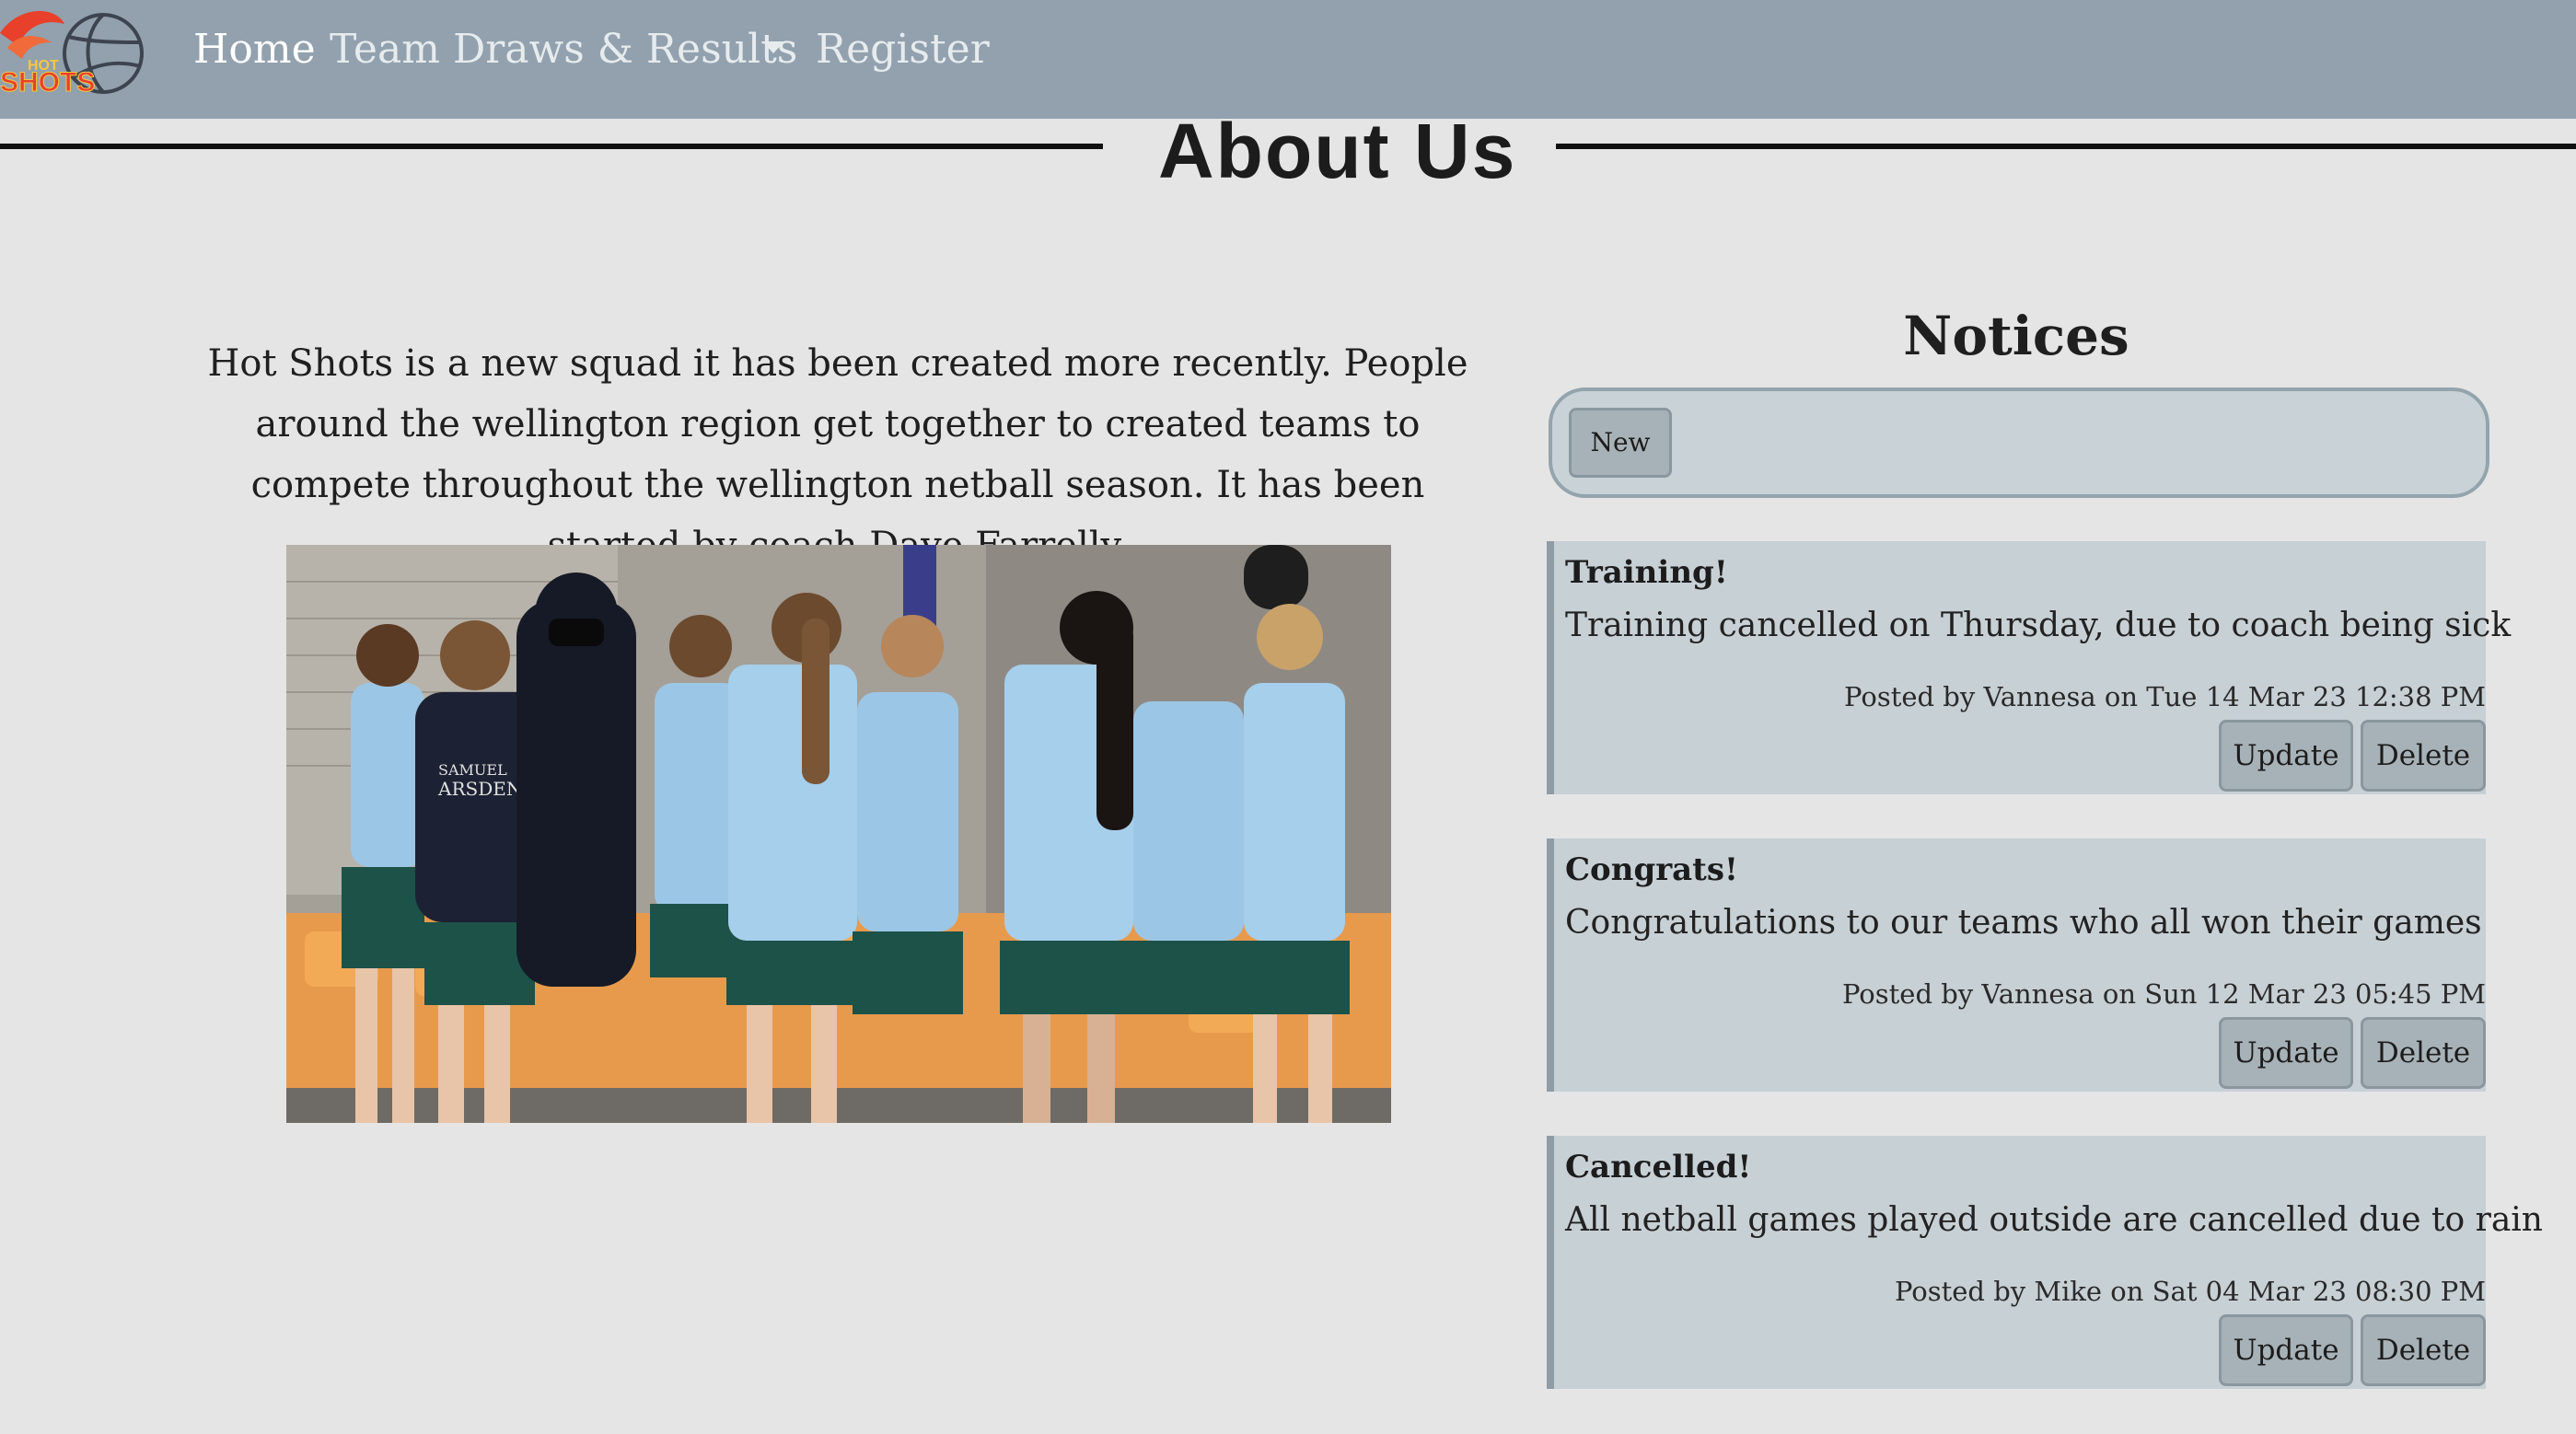 This screenshot has width=2576, height=1434. What do you see at coordinates (1646, 572) in the screenshot?
I see `notice-title: Training!` at bounding box center [1646, 572].